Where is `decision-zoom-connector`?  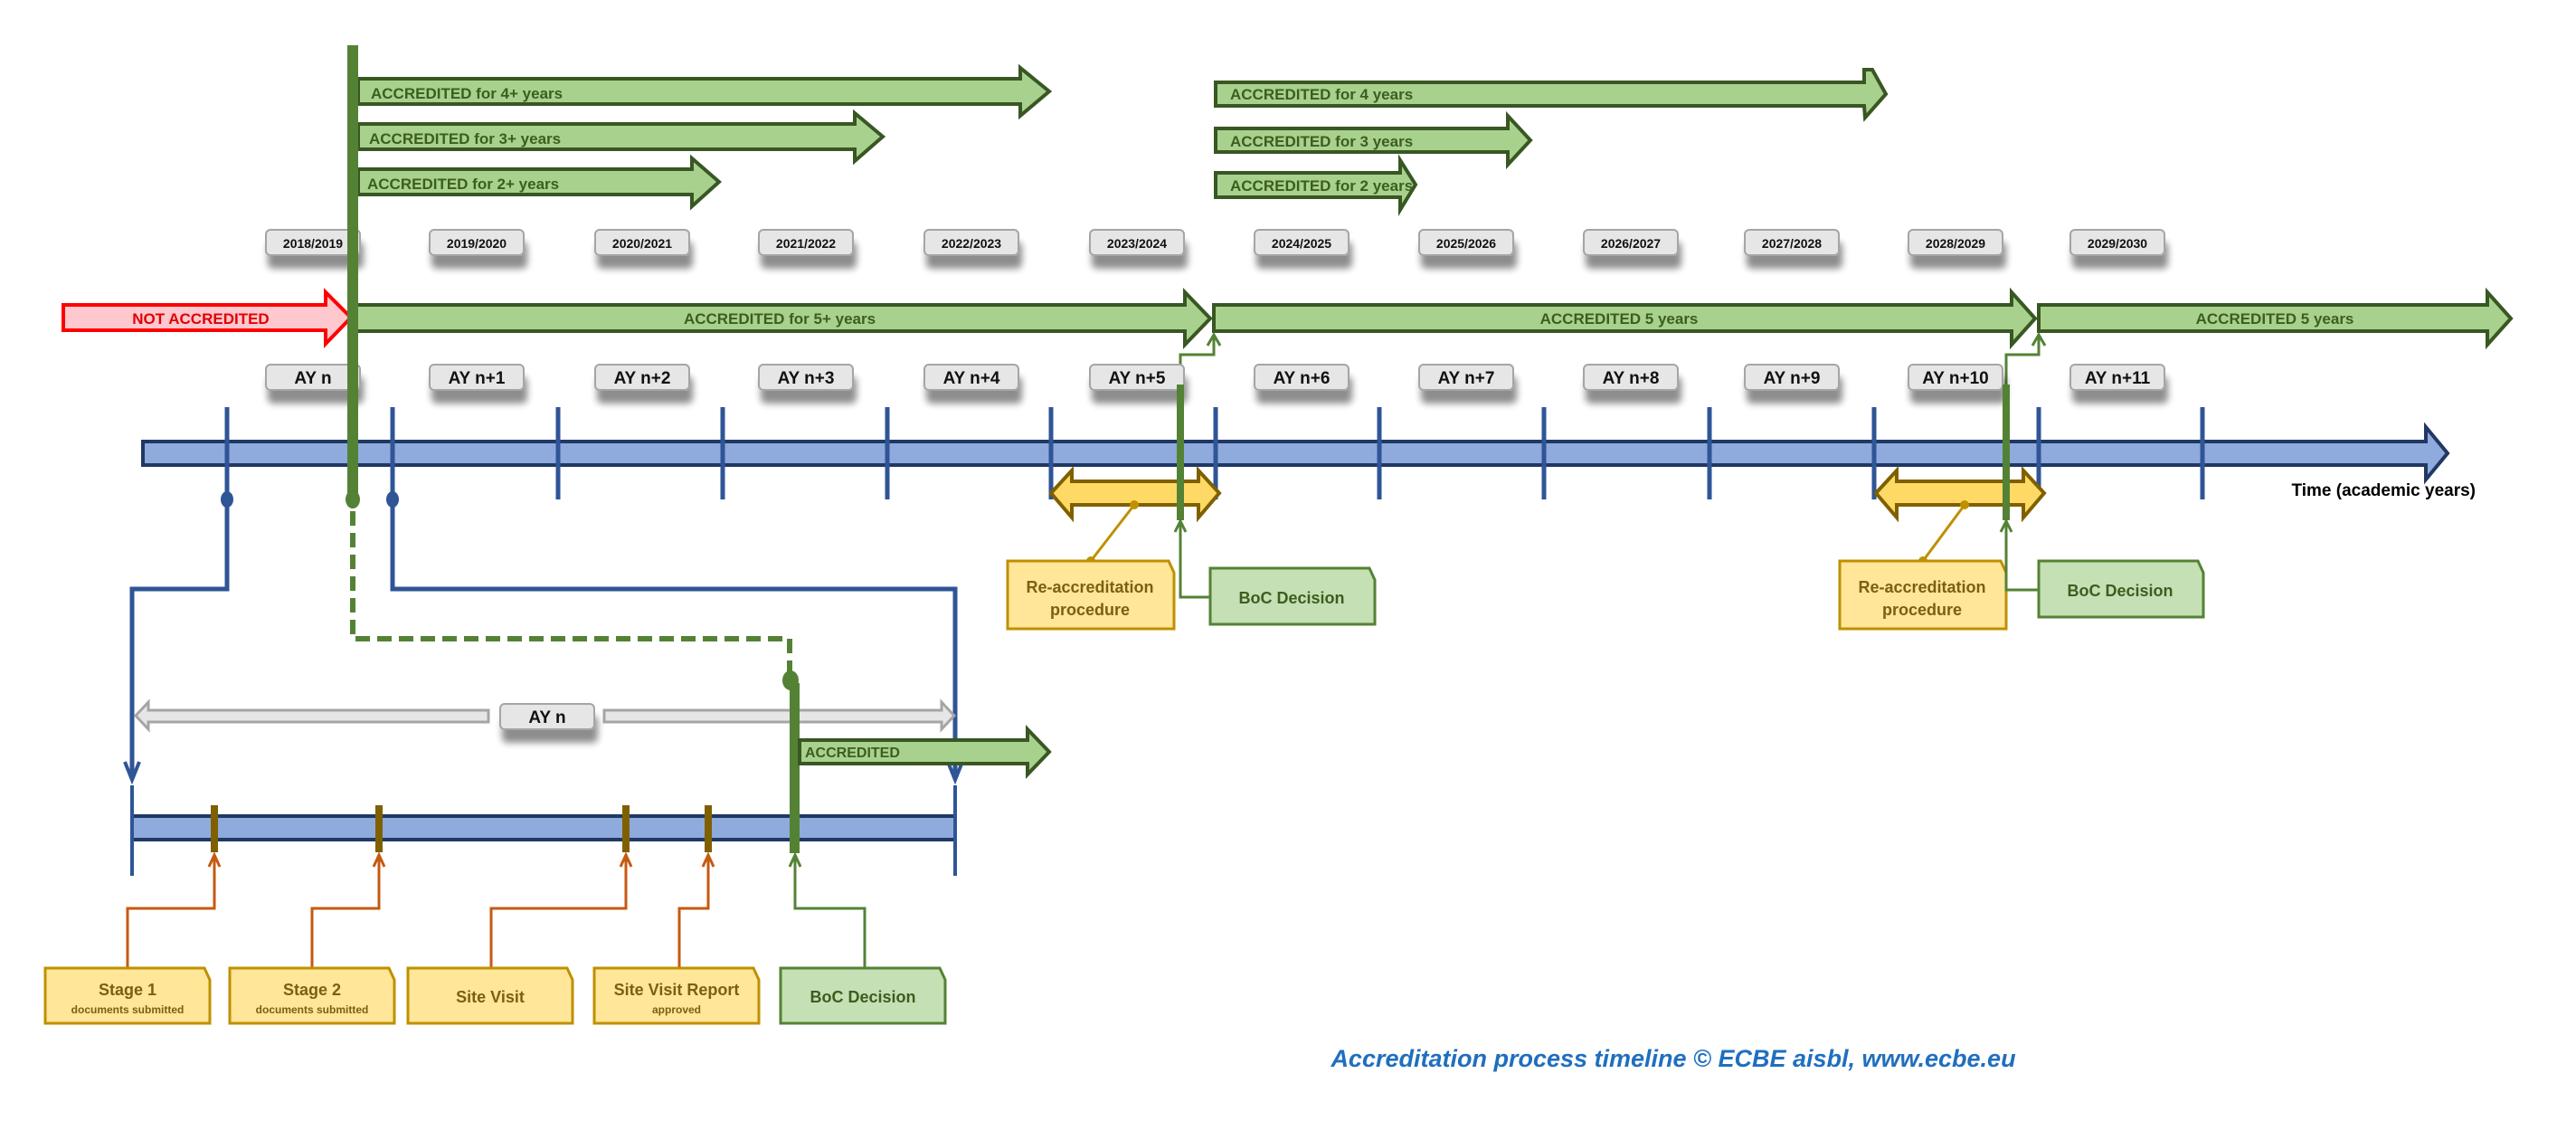 decision-zoom-connector is located at coordinates (571, 595).